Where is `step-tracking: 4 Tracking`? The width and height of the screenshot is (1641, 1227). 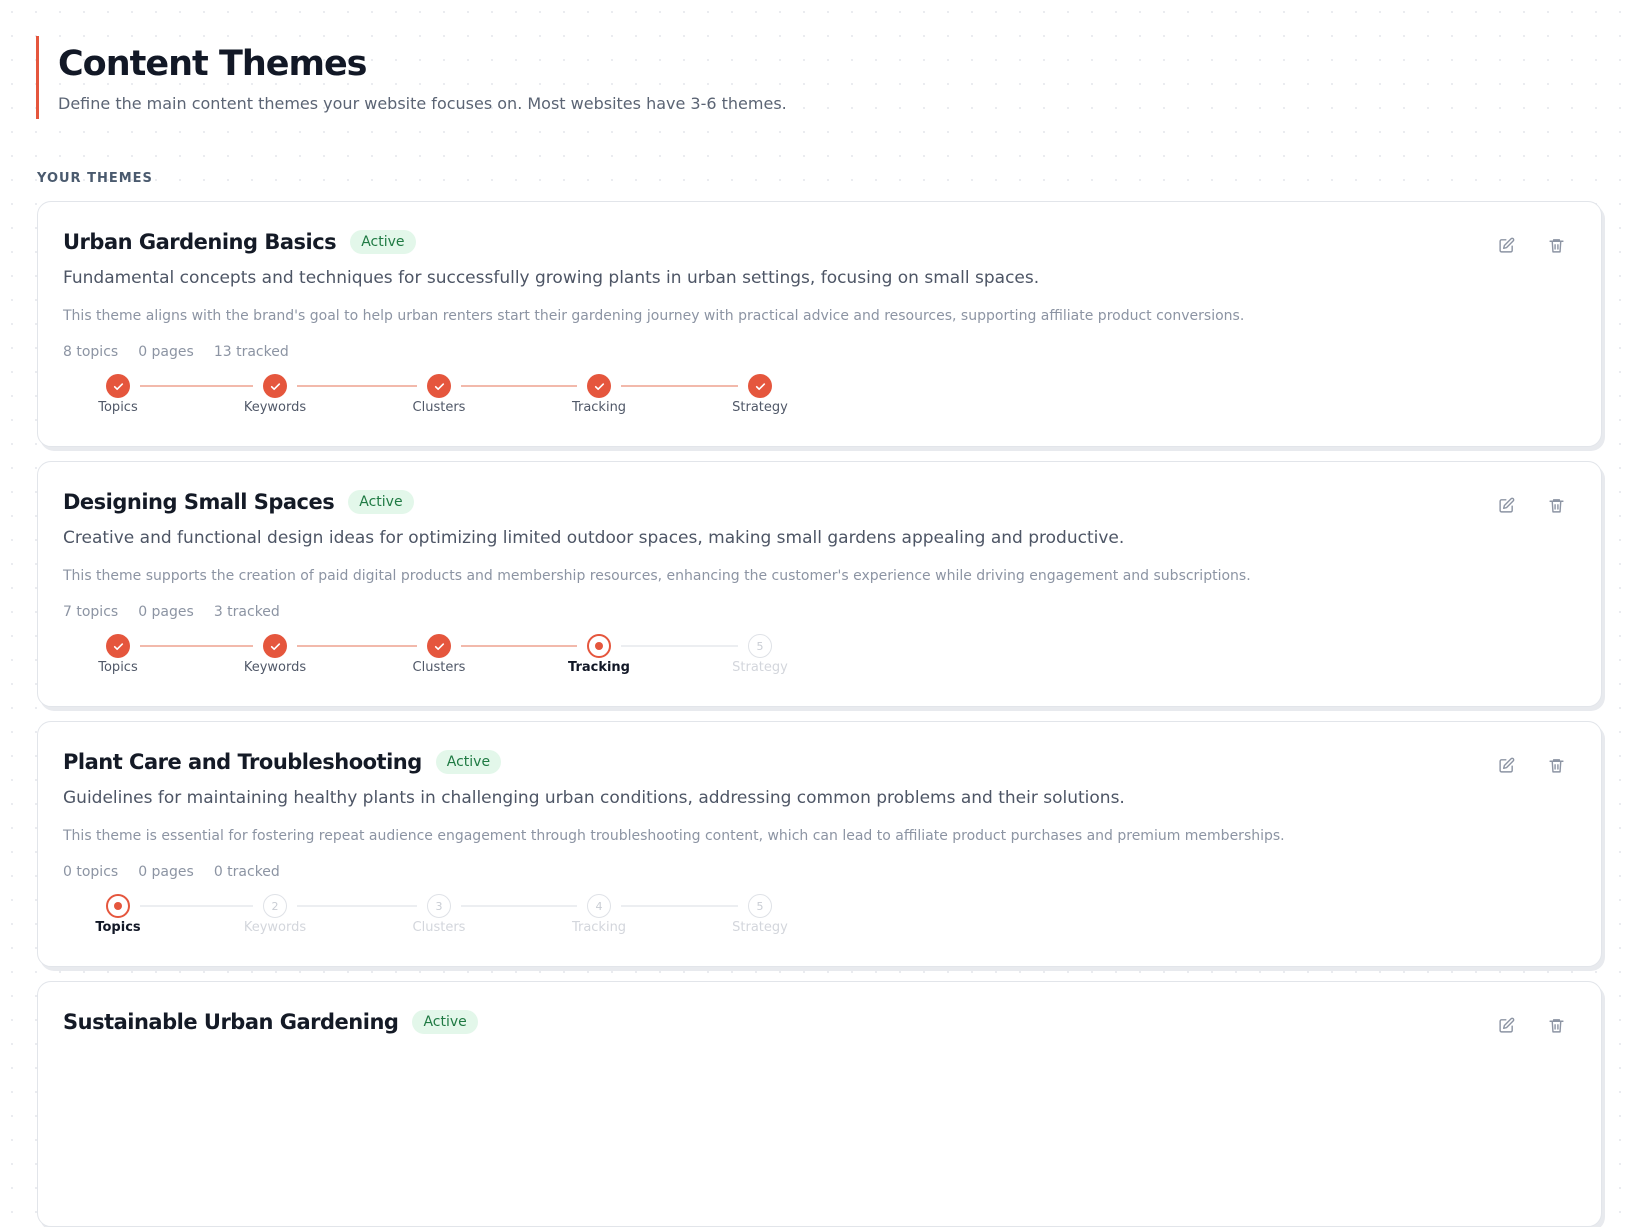
step-tracking: 4 Tracking is located at coordinates (599, 915).